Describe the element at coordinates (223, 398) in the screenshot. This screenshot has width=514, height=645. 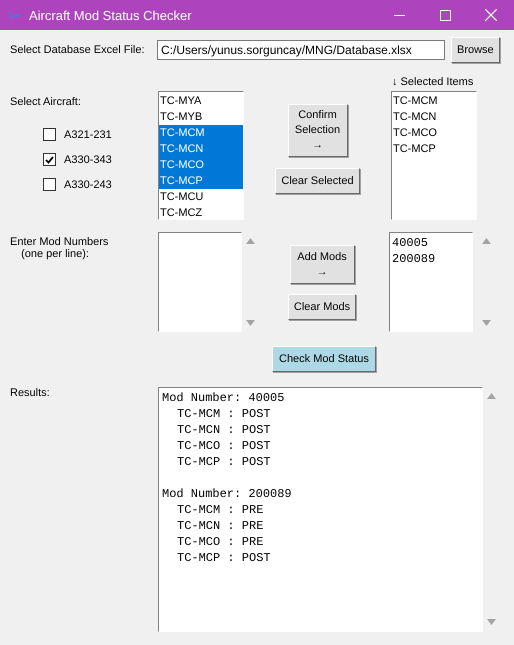
I see `result-heading: Mod Number: 40005` at that location.